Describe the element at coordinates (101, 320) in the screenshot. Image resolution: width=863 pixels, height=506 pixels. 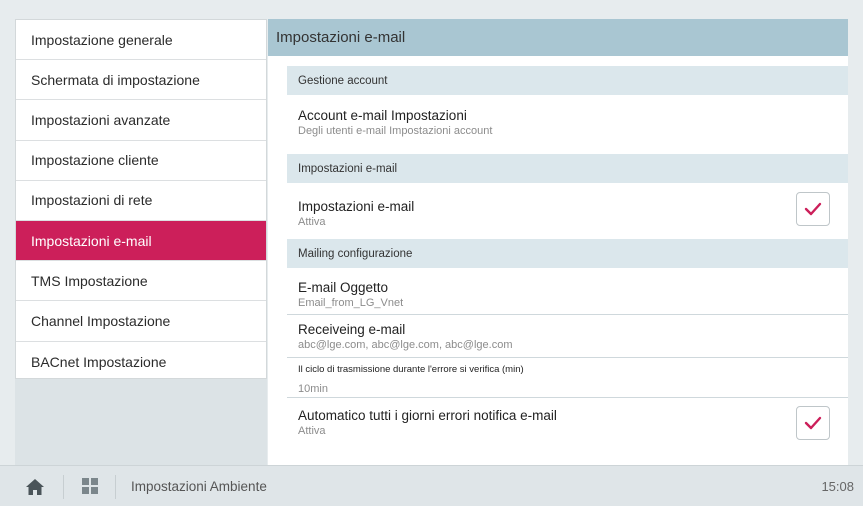
I see `sidebar-item-label: Channel Impostazione` at that location.